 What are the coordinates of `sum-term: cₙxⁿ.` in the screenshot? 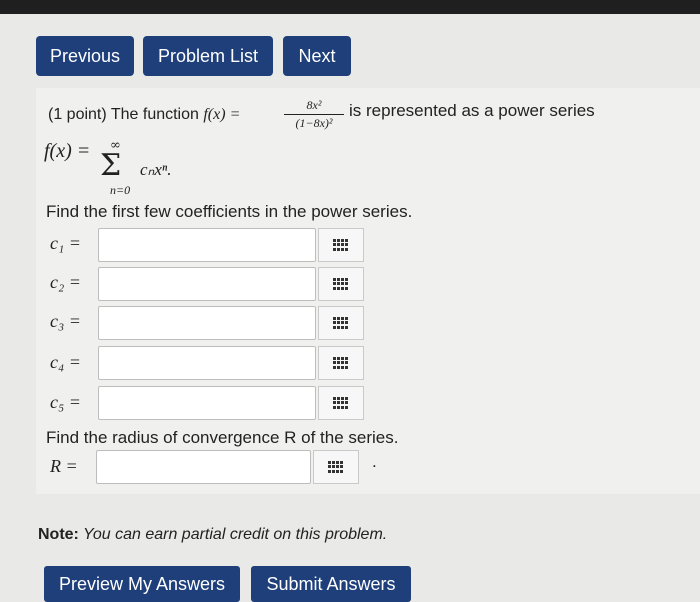 It's located at (156, 169).